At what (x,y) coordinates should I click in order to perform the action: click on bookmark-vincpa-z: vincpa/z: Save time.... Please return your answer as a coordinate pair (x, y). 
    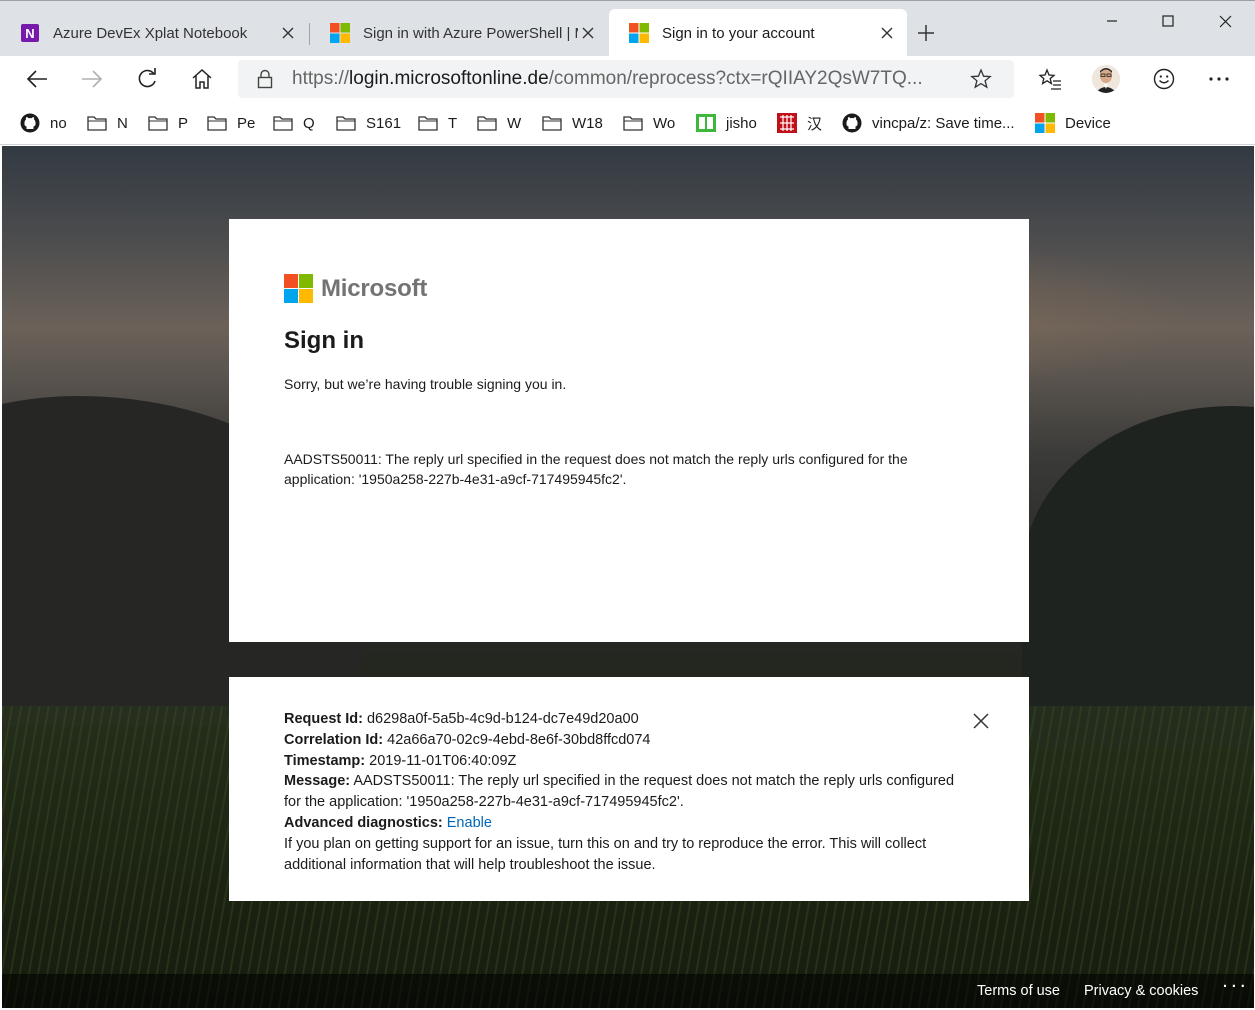
    Looking at the image, I should click on (928, 123).